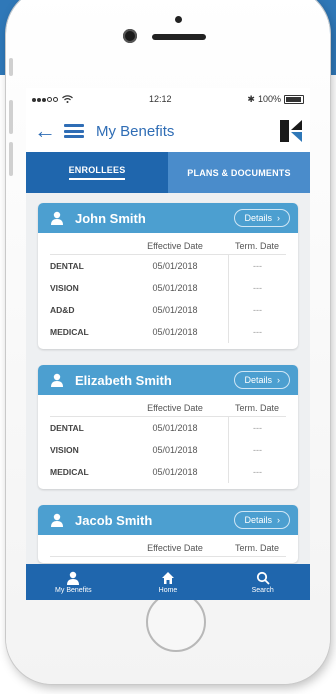  I want to click on volume-down-button, so click(11, 159).